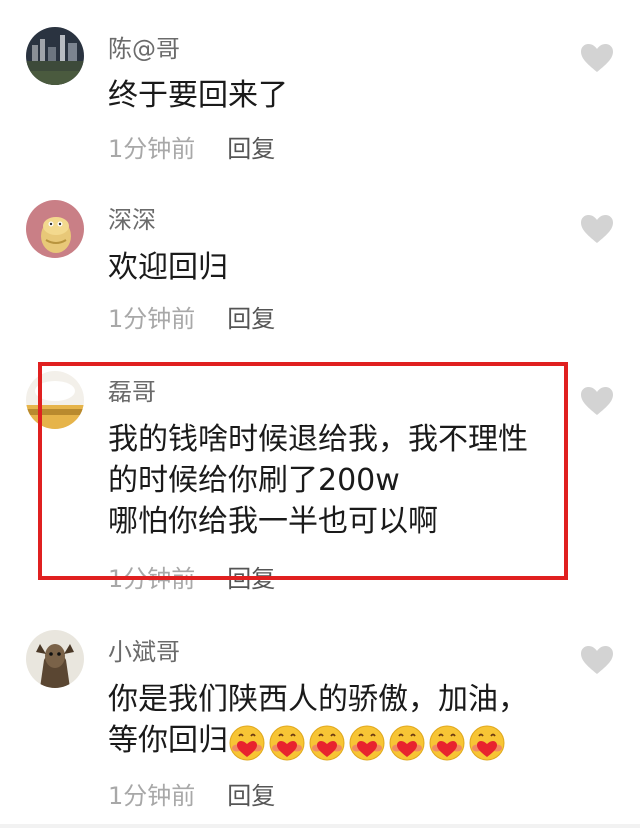  I want to click on comment-line: 等你回归, so click(318, 741).